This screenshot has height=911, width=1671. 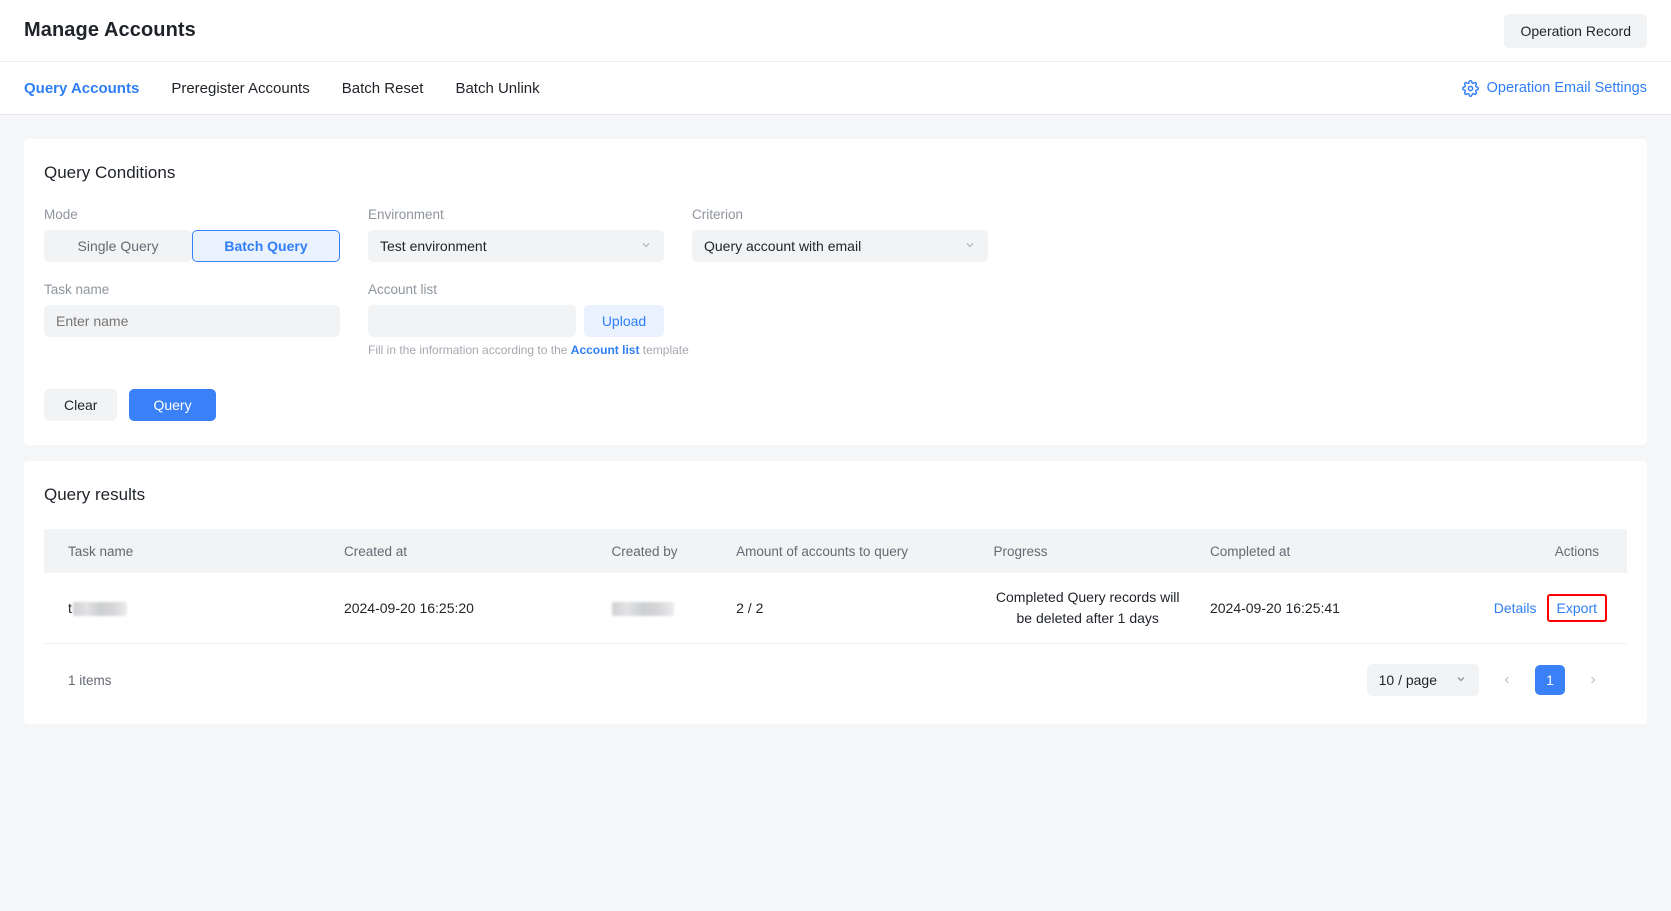 I want to click on details-link: Details, so click(x=1515, y=608).